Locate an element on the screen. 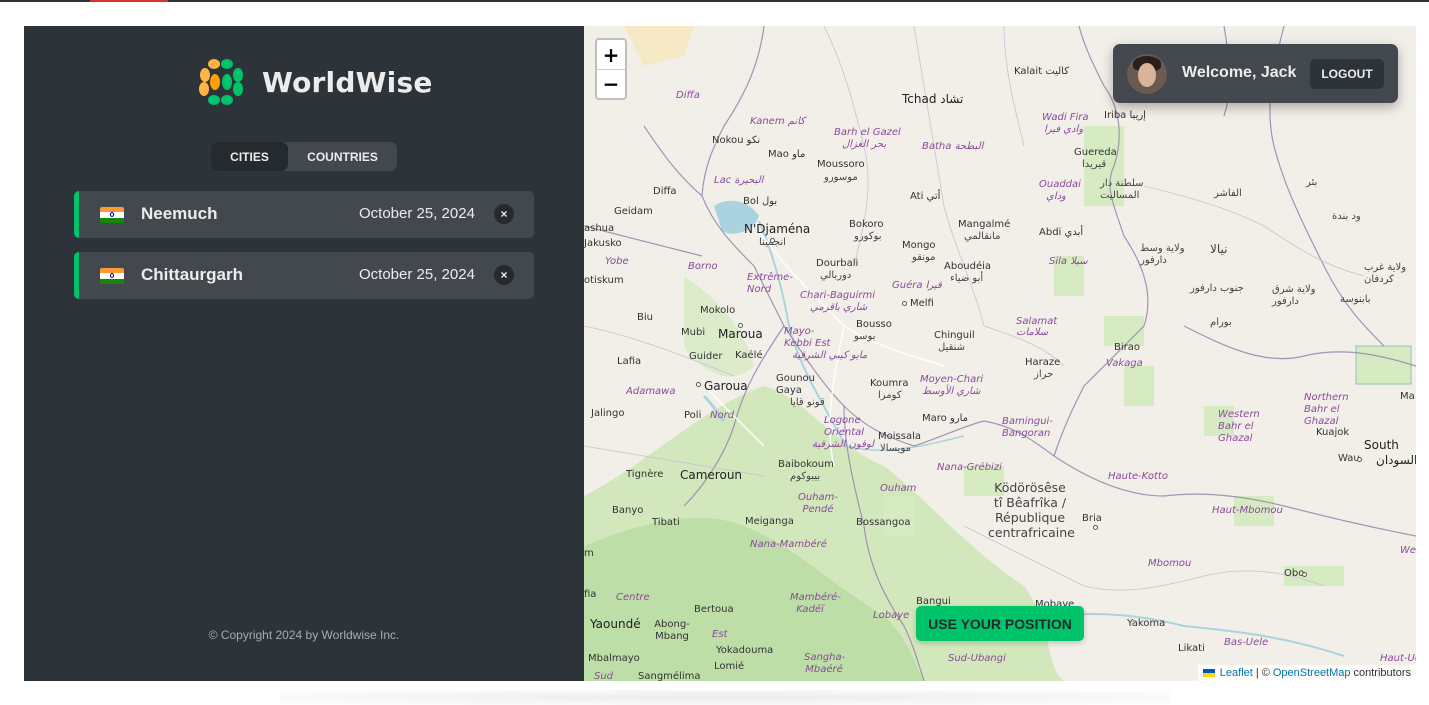 The height and width of the screenshot is (705, 1429). map-label-bir: بئر is located at coordinates (1312, 182).